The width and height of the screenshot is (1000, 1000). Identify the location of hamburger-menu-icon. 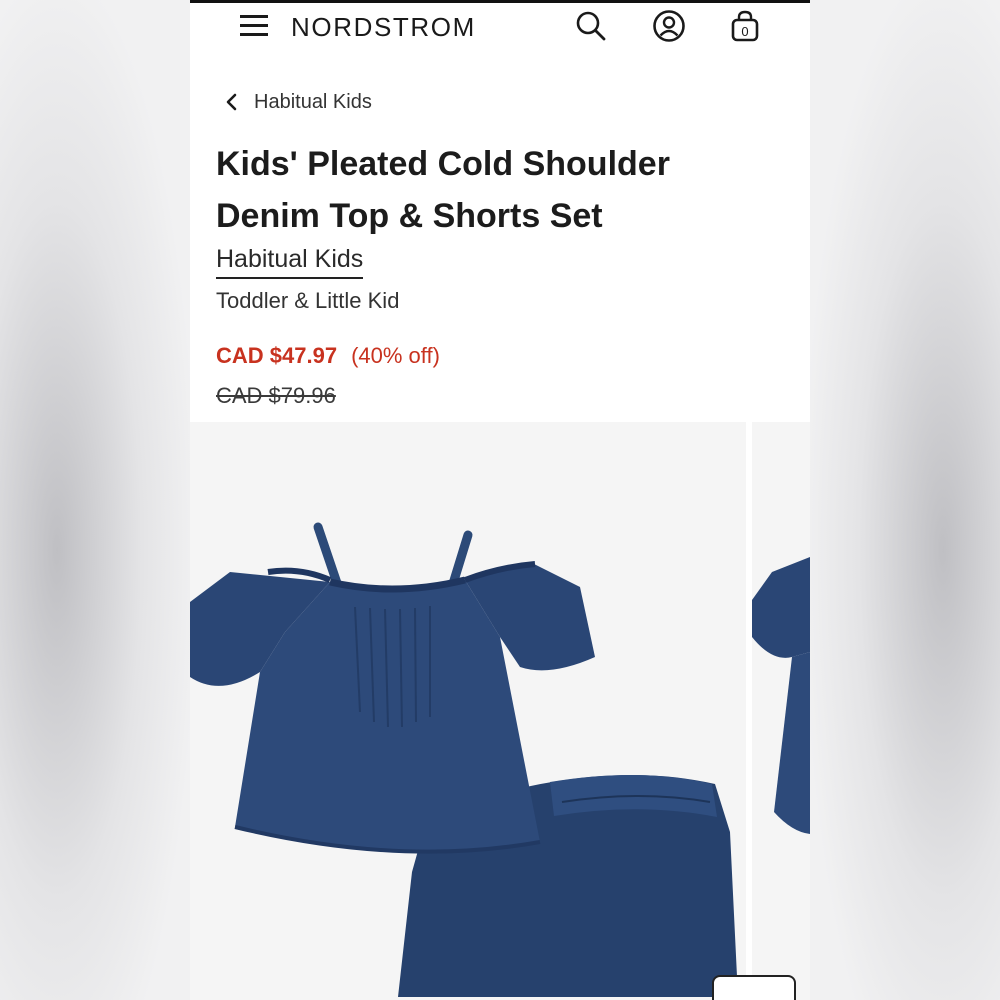
(254, 26).